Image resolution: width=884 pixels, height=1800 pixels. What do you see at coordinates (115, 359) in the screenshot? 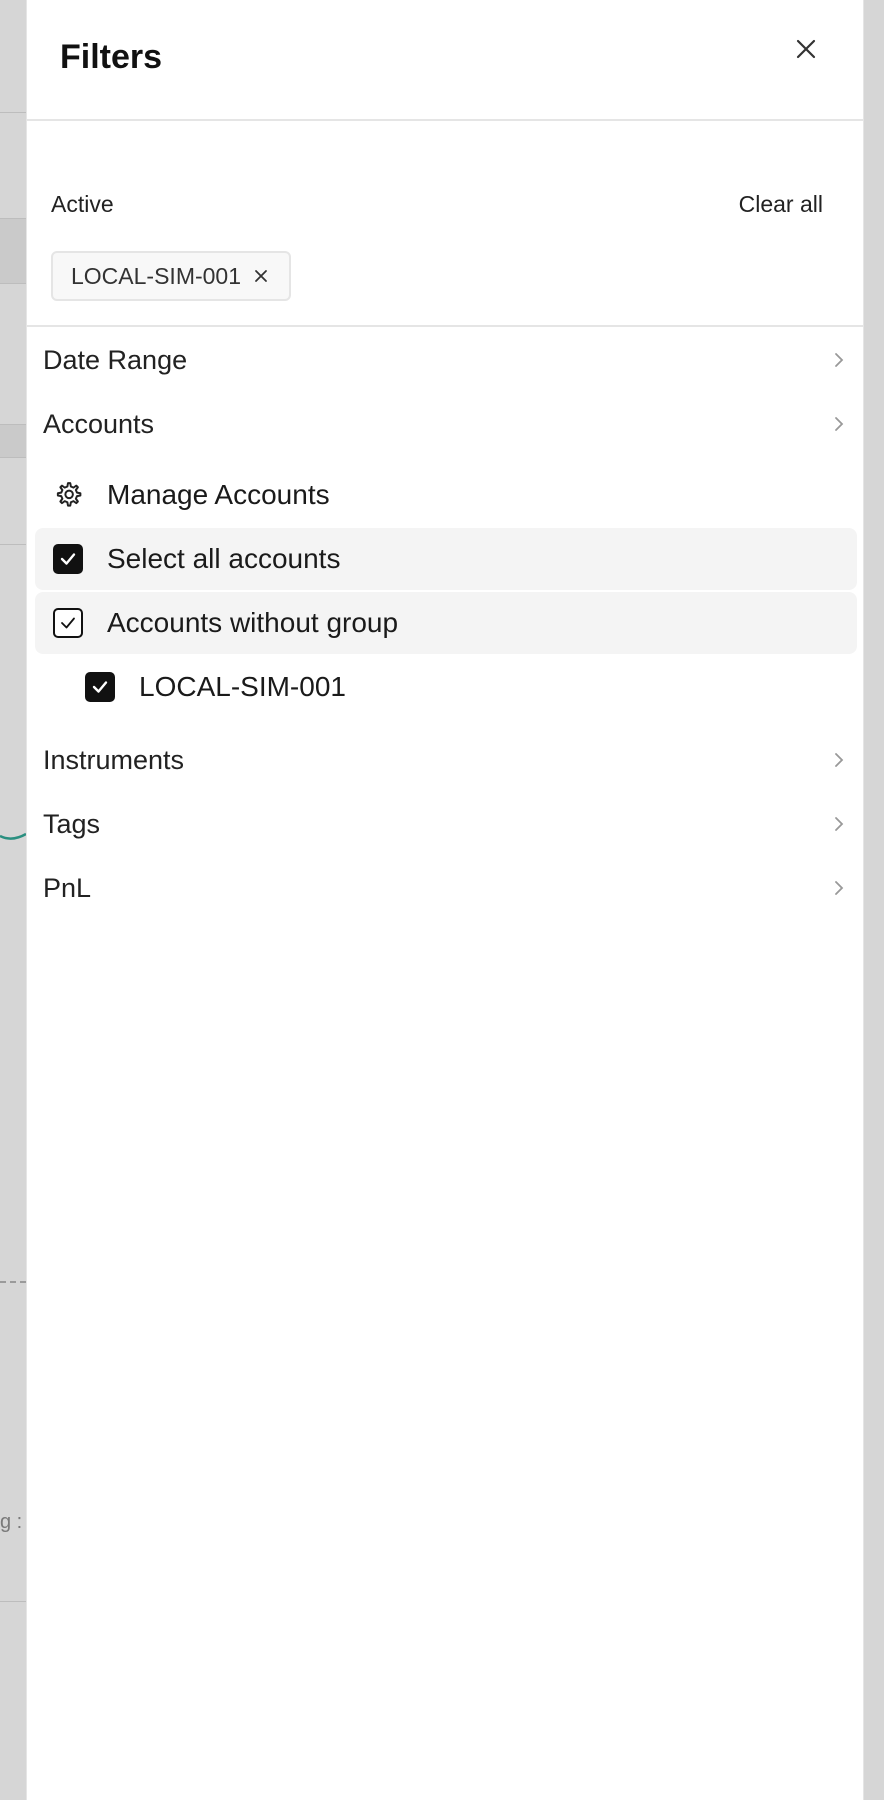
I see `section-date-range-label: Date Range` at bounding box center [115, 359].